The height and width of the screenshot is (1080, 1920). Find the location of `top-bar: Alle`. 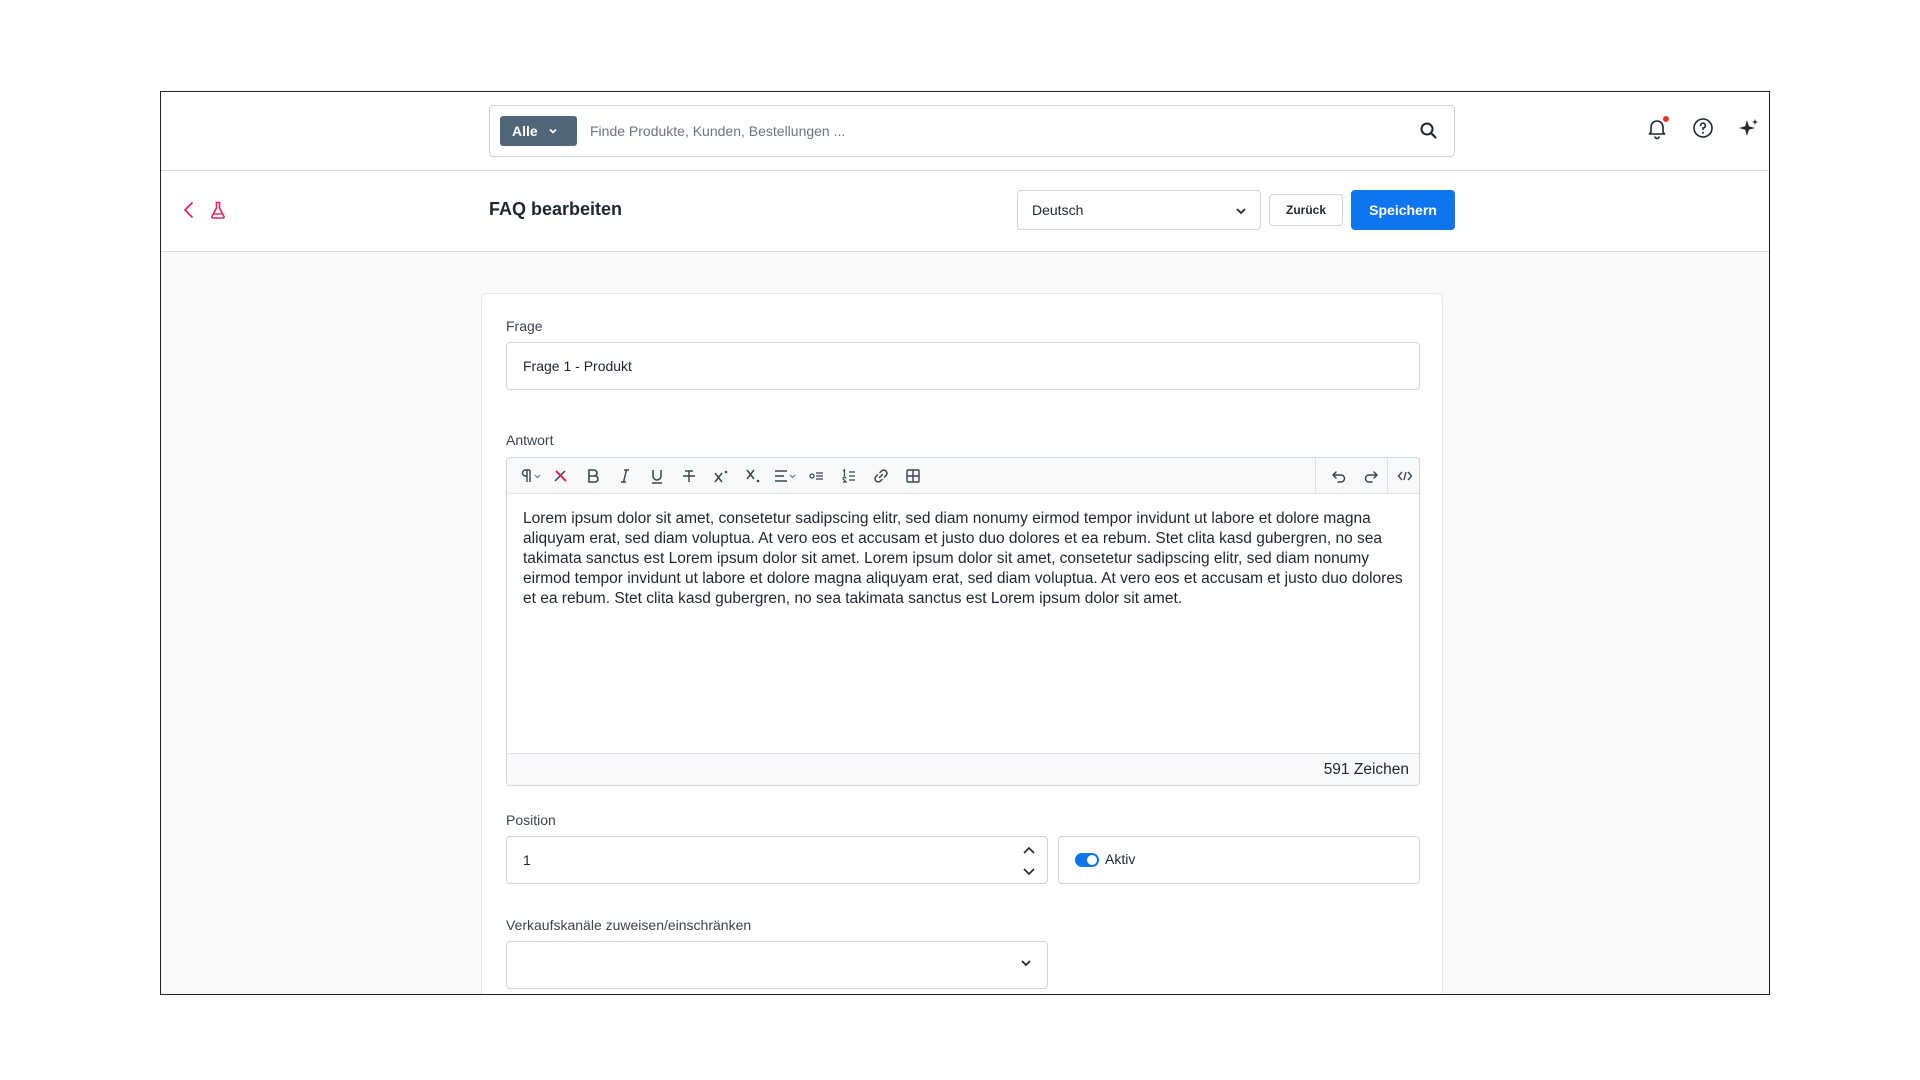

top-bar: Alle is located at coordinates (965, 131).